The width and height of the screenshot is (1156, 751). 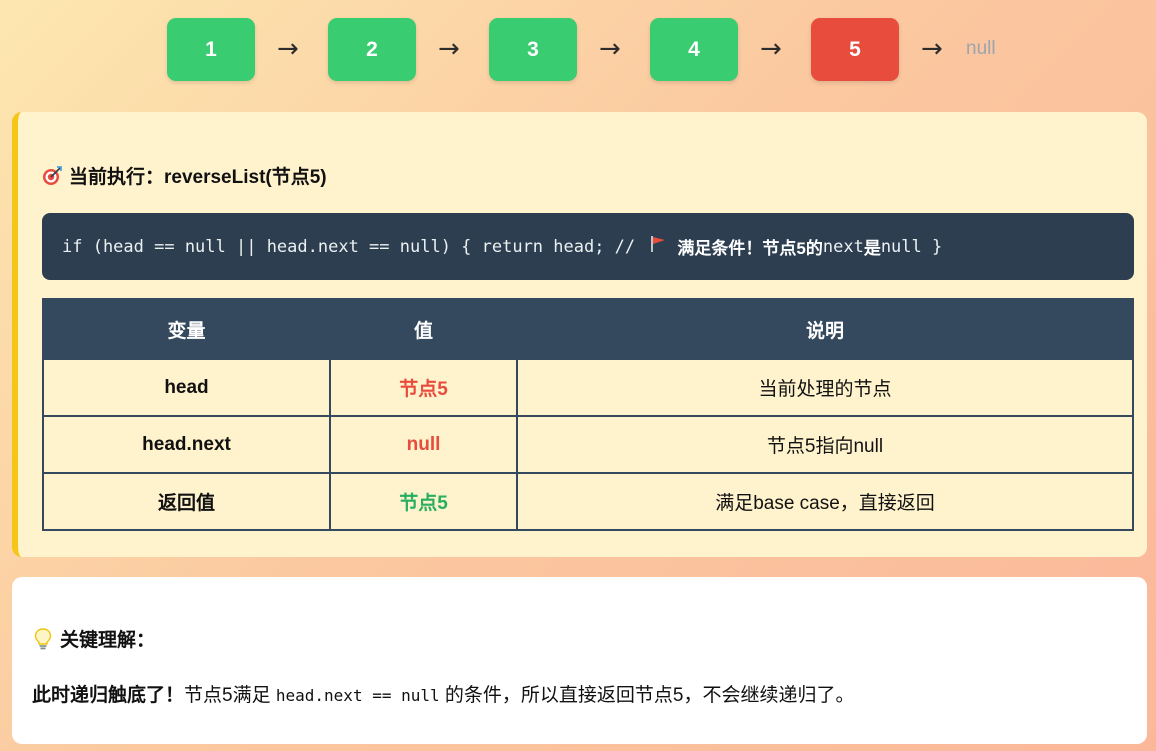 I want to click on column-header-value: 值, so click(x=423, y=329).